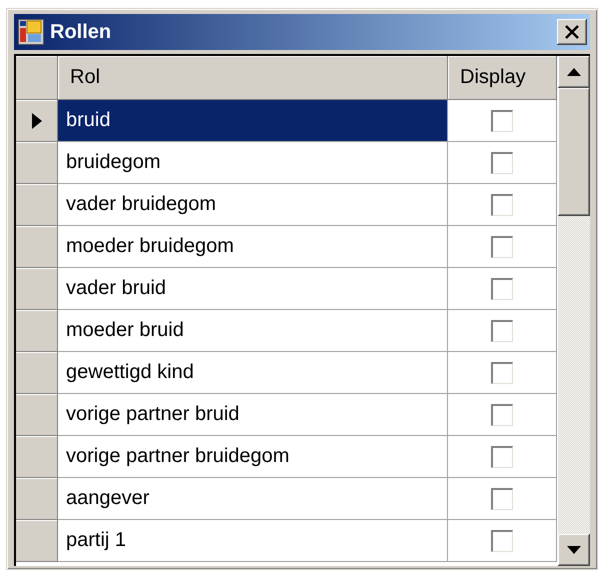 This screenshot has width=604, height=577. What do you see at coordinates (253, 205) in the screenshot?
I see `table-cell: vader bruidegom` at bounding box center [253, 205].